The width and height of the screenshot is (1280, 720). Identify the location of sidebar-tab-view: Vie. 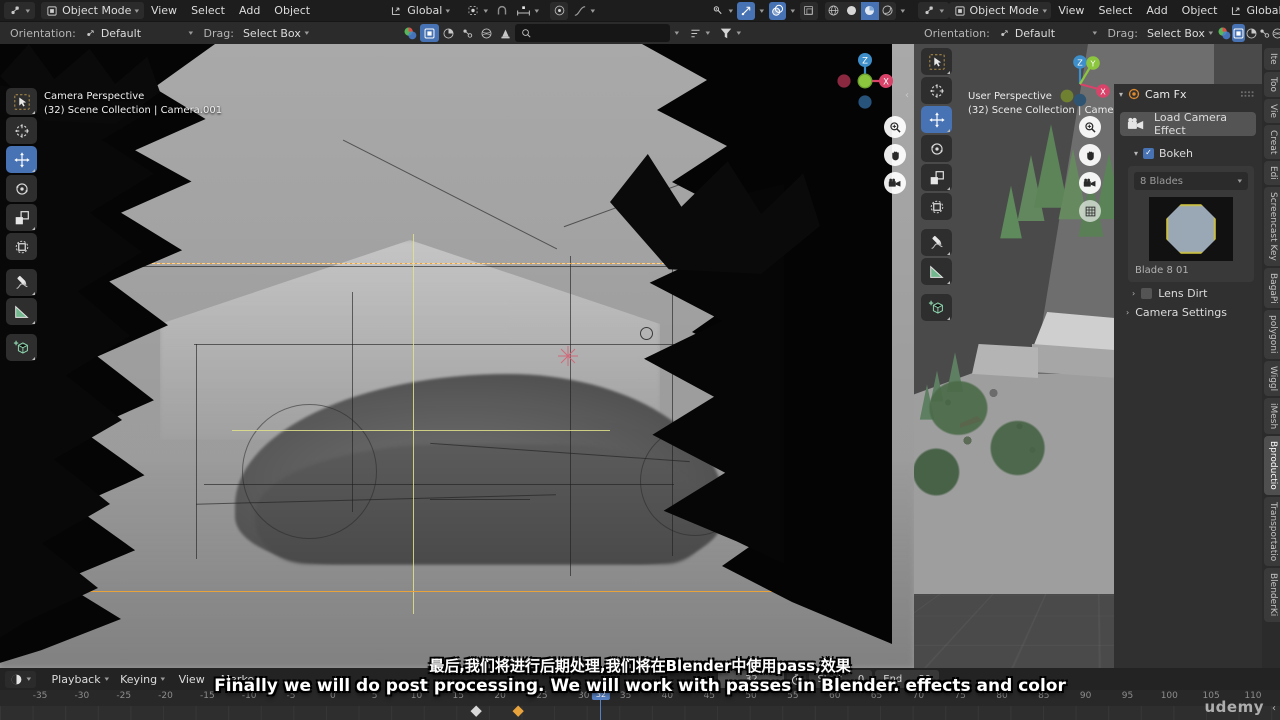
(1272, 110).